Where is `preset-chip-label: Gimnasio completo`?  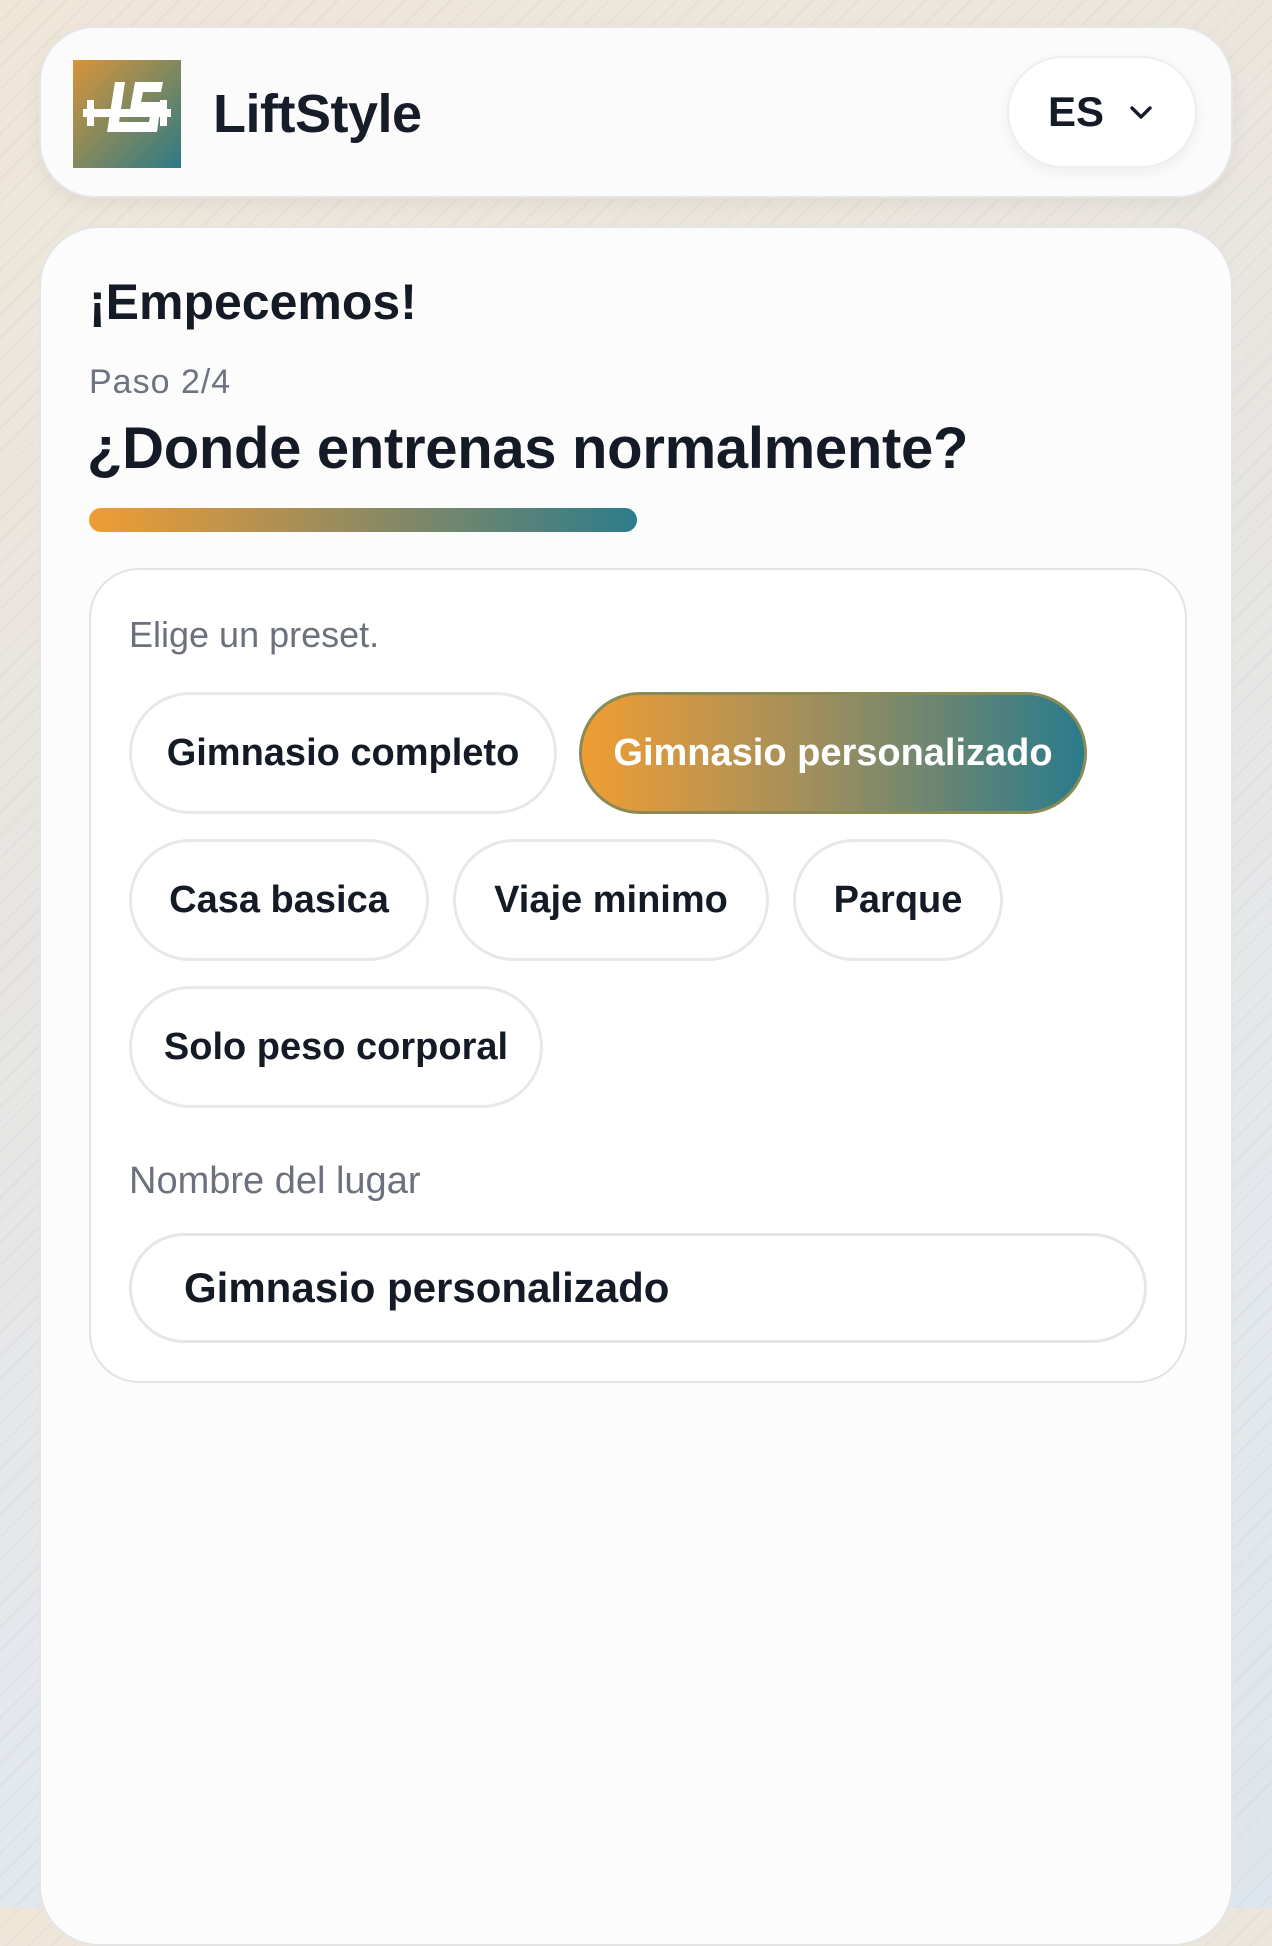
preset-chip-label: Gimnasio completo is located at coordinates (343, 752).